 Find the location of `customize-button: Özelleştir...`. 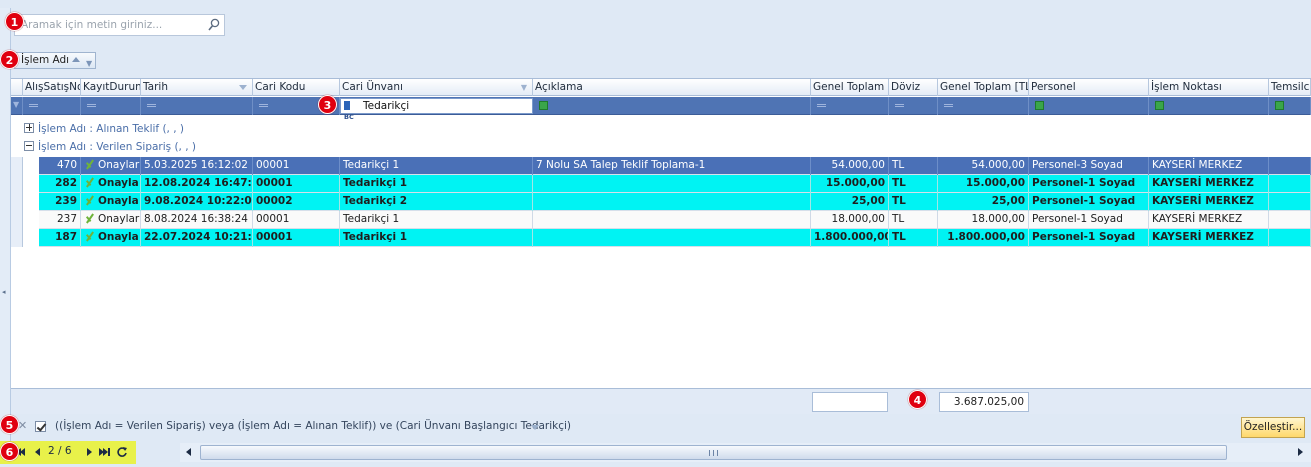

customize-button: Özelleştir... is located at coordinates (1273, 427).